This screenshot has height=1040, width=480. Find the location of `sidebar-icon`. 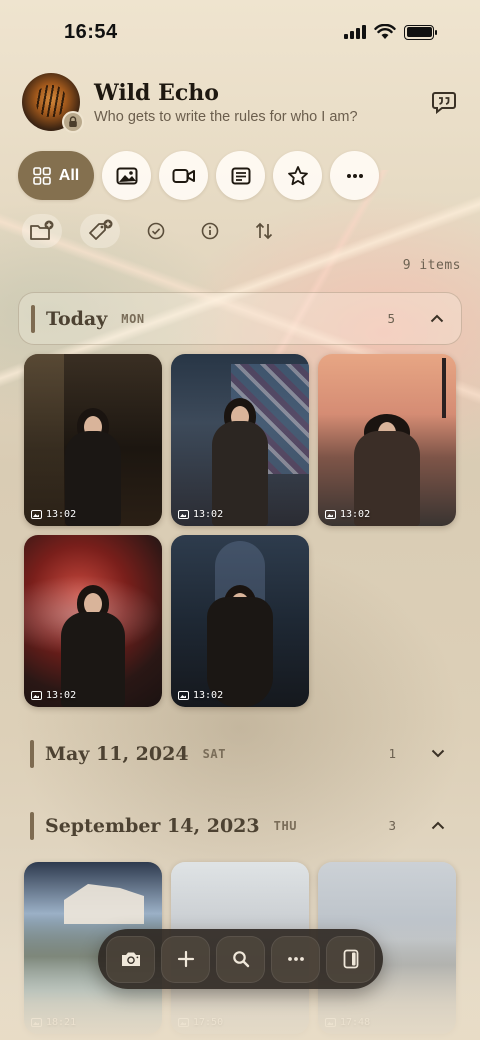

sidebar-icon is located at coordinates (350, 959).